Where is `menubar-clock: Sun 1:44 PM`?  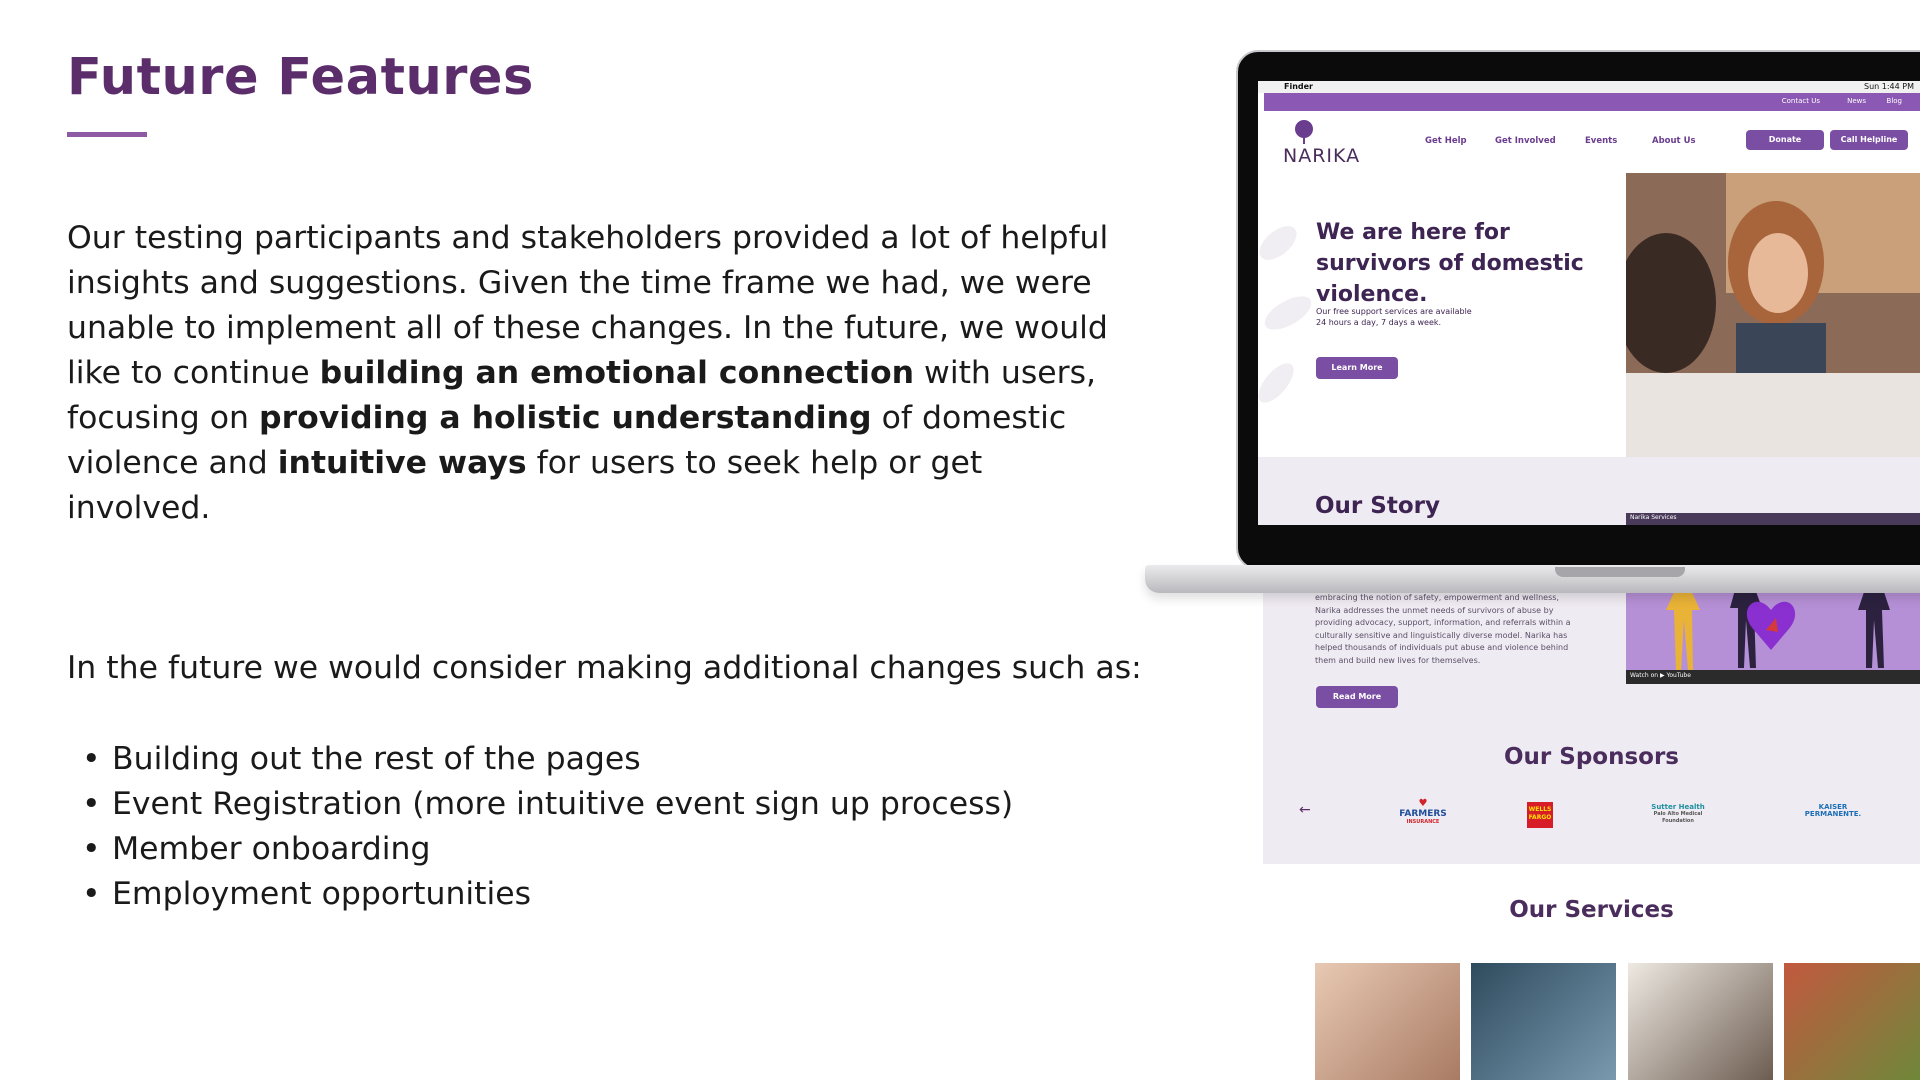 menubar-clock: Sun 1:44 PM is located at coordinates (1889, 86).